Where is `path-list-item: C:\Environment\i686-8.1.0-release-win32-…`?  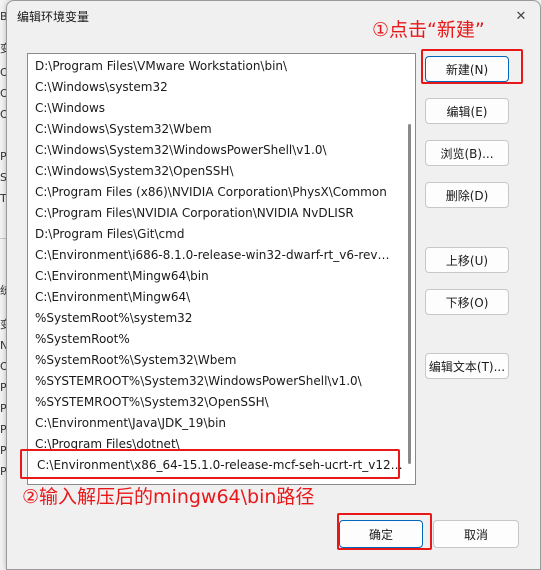 path-list-item: C:\Environment\i686-8.1.0-release-win32-… is located at coordinates (216, 255).